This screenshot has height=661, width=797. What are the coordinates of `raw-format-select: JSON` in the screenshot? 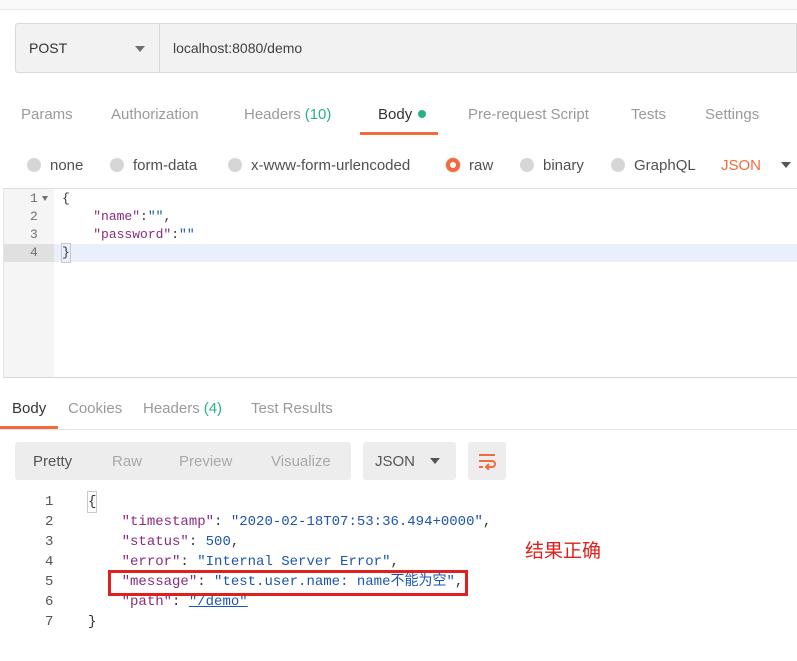 It's located at (756, 165).